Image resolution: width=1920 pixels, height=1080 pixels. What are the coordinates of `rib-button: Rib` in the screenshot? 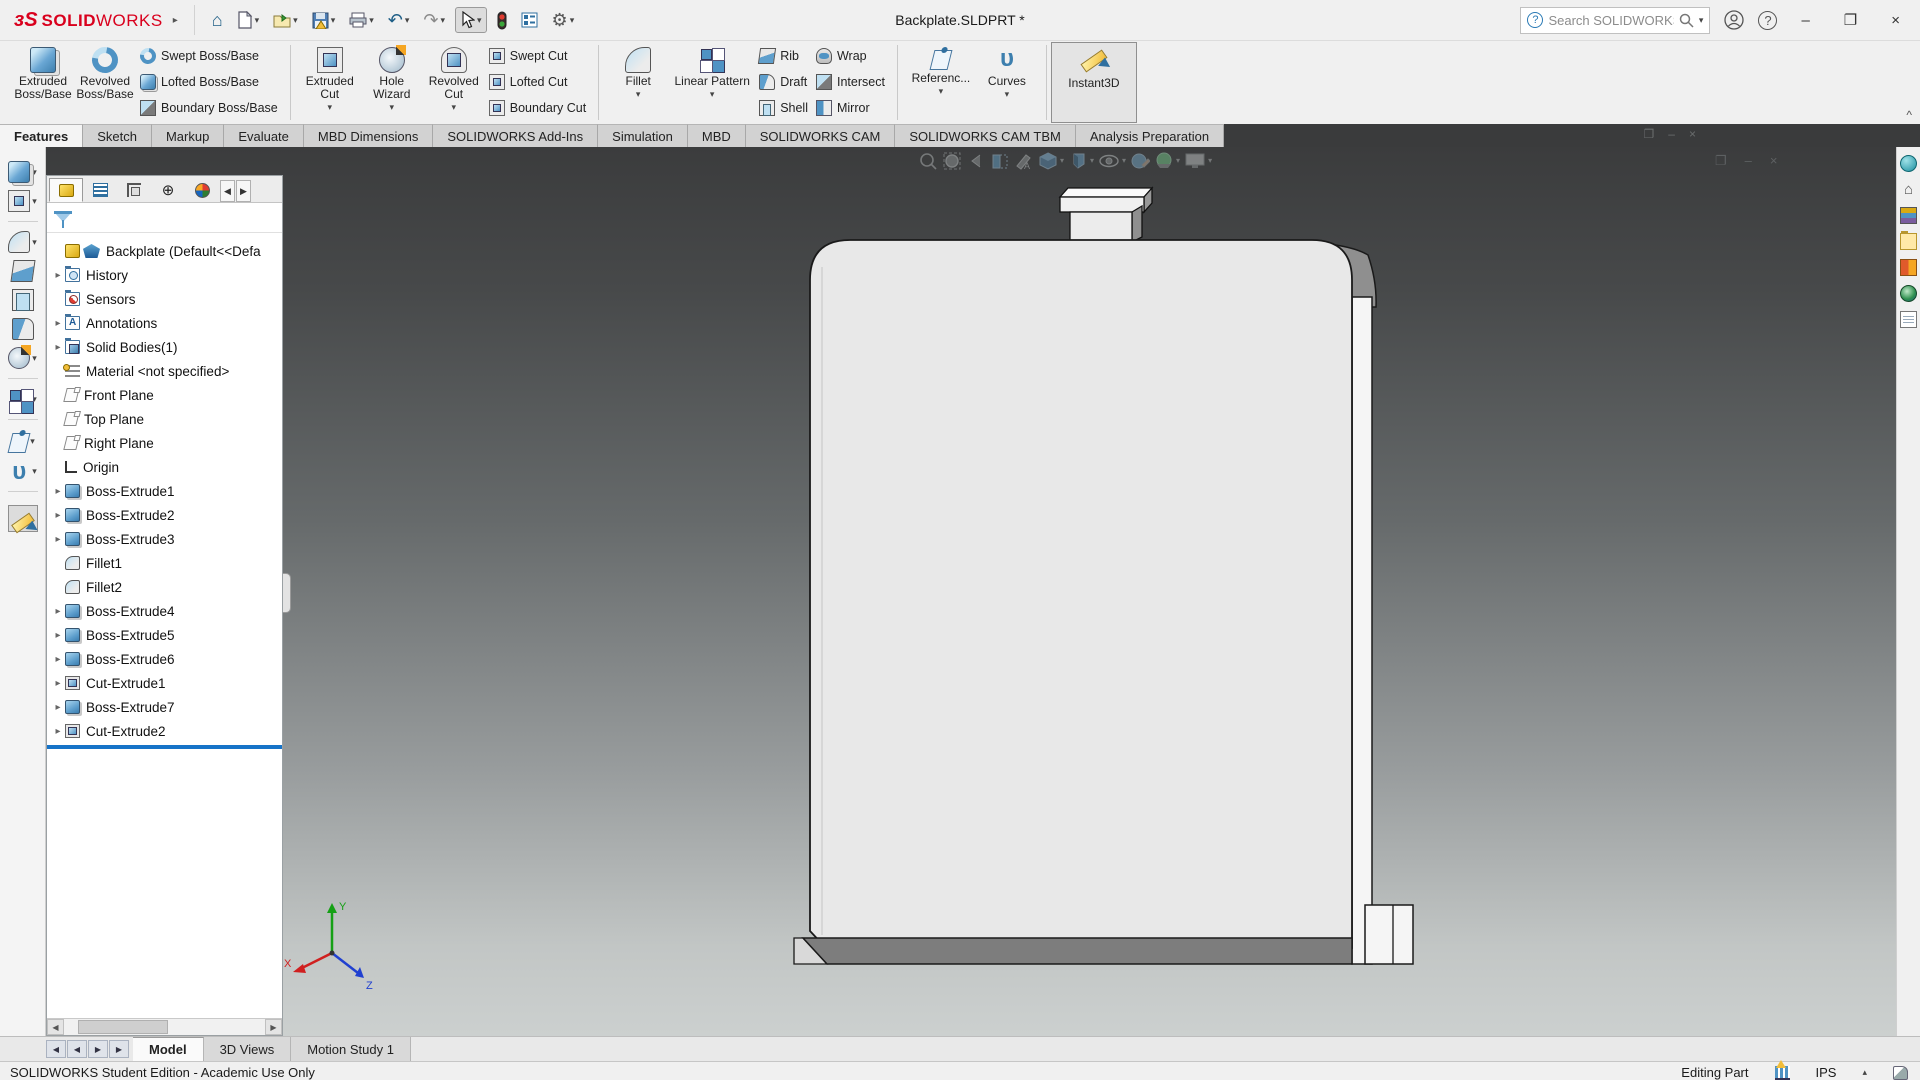 It's located at (783, 56).